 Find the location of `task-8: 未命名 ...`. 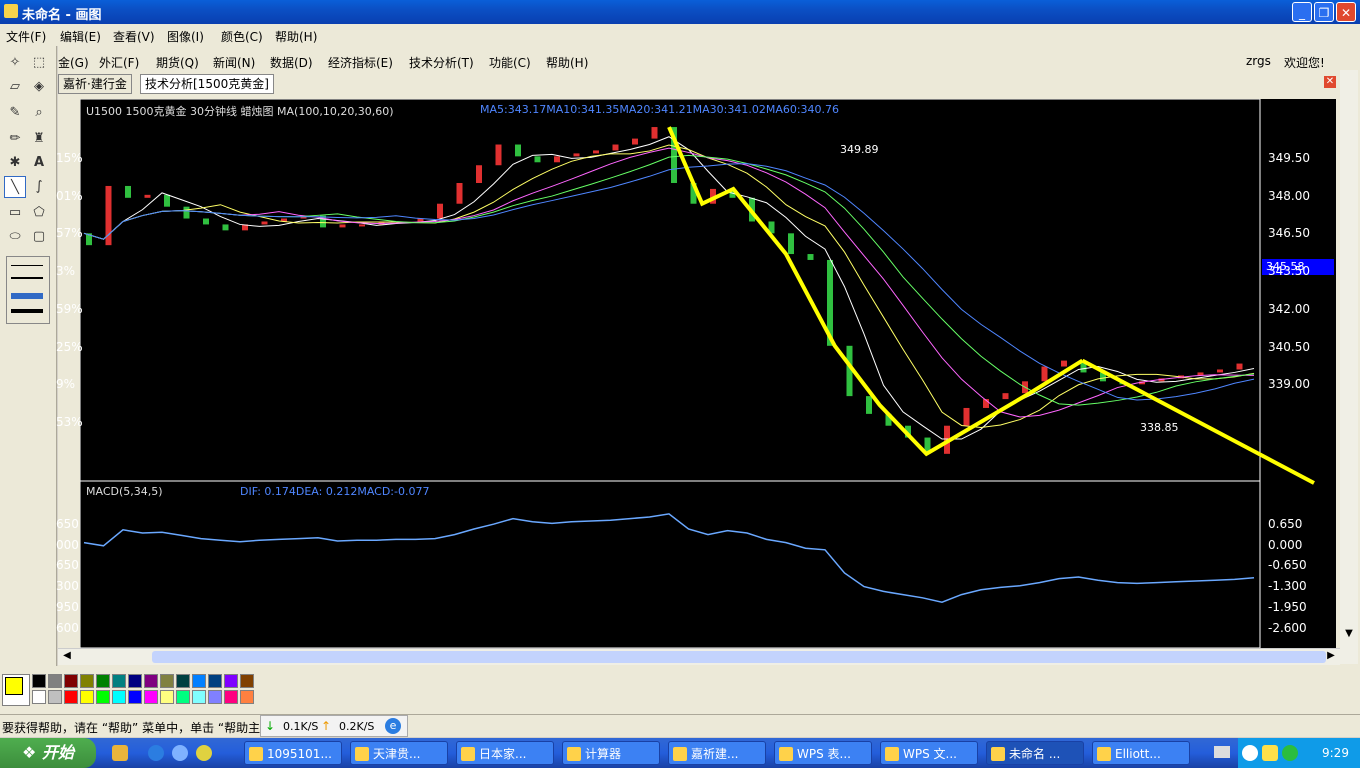

task-8: 未命名 ... is located at coordinates (1035, 753).